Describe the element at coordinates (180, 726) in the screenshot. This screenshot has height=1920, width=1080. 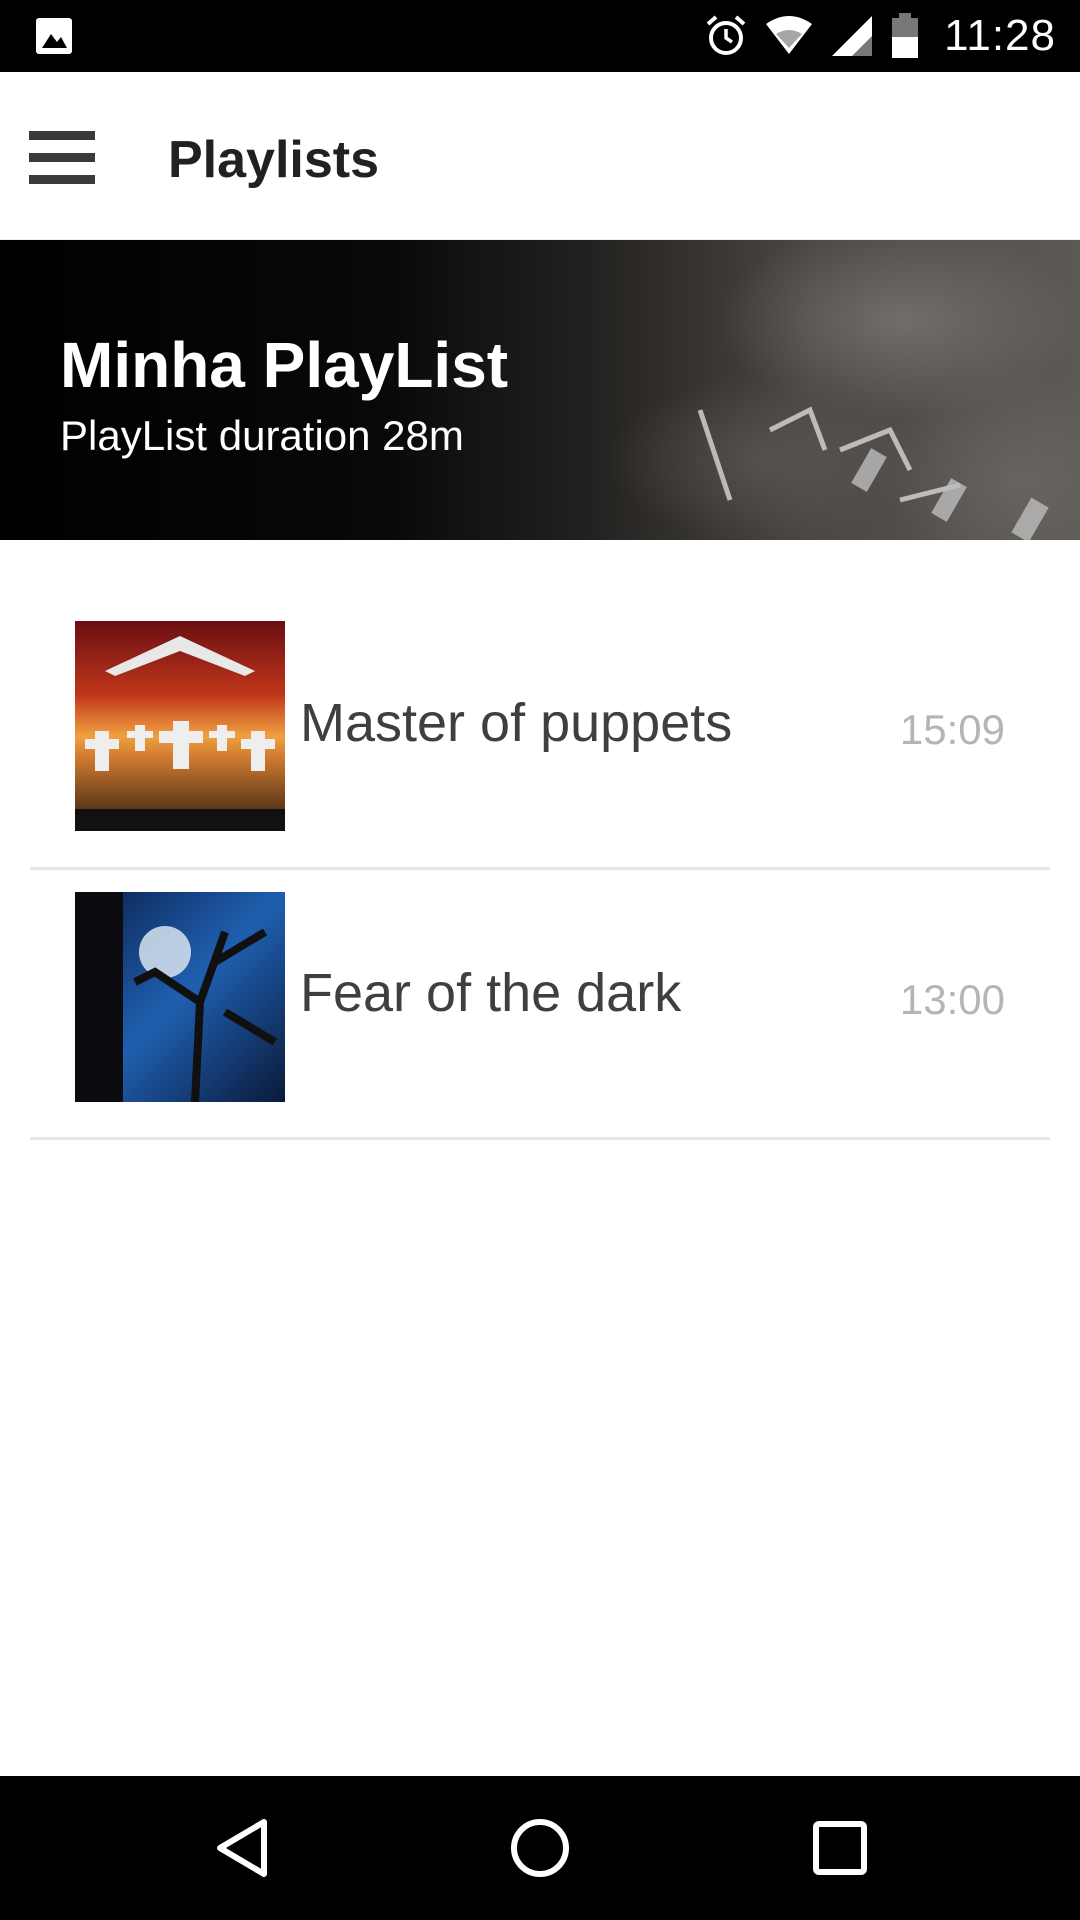
I see `album-cover-master-of-puppets` at that location.